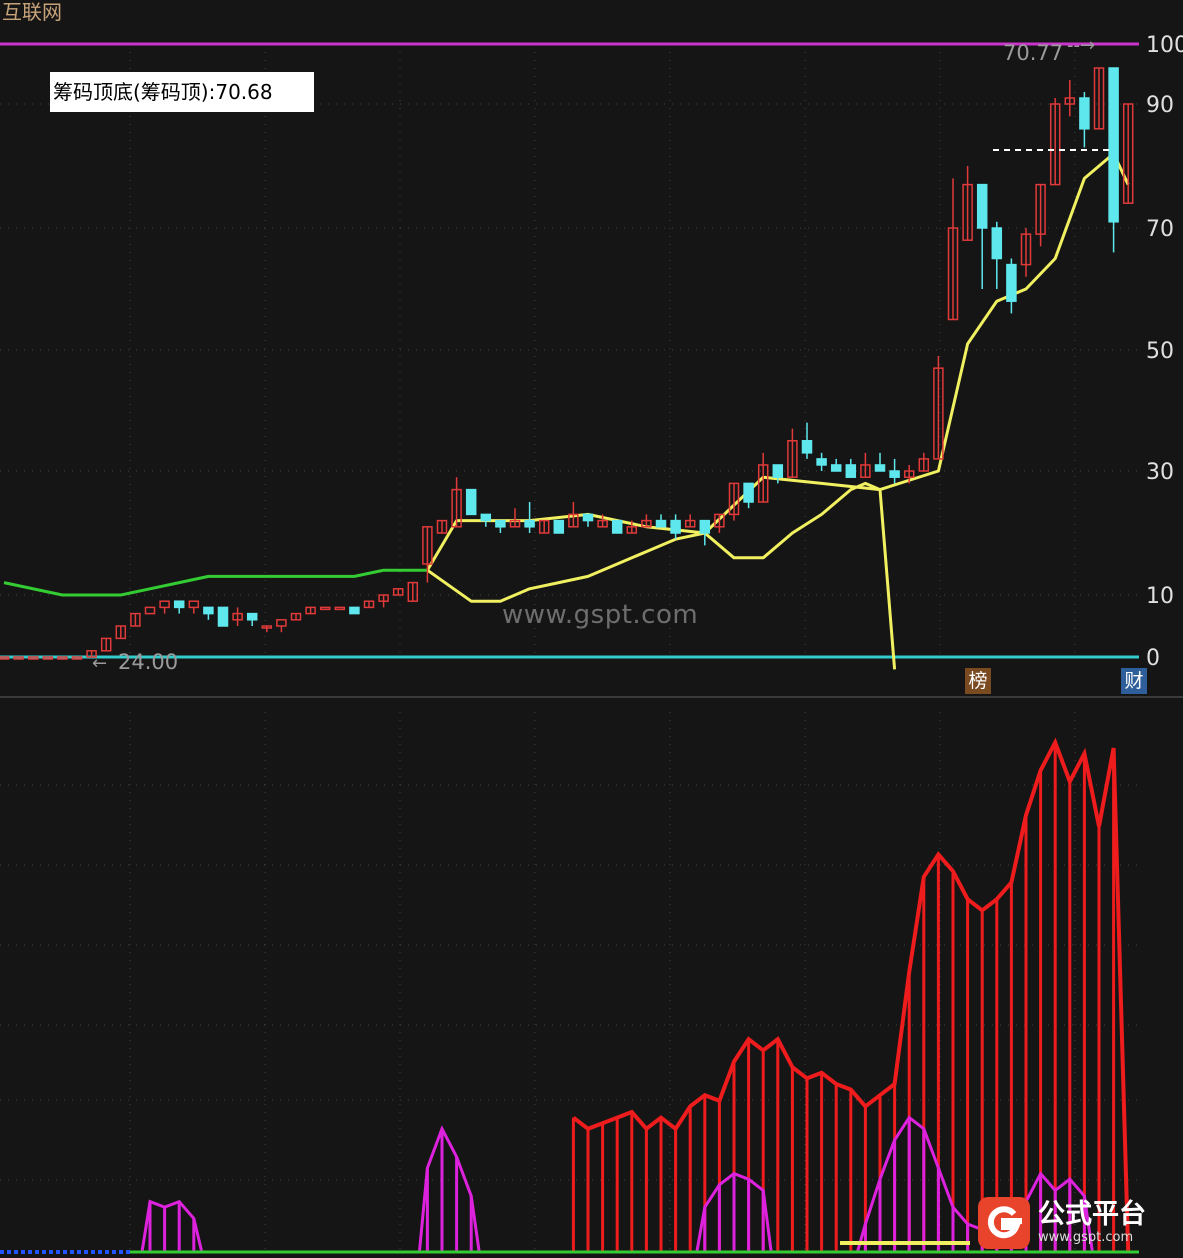 The image size is (1183, 1258). Describe the element at coordinates (1160, 472) in the screenshot. I see `y-tick-label: 30` at that location.